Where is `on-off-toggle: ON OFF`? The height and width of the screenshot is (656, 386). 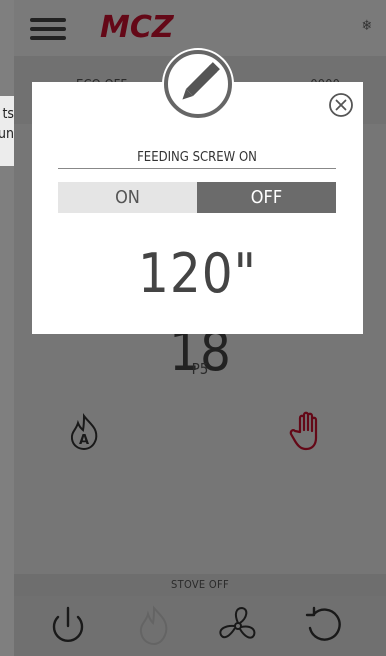
on-off-toggle: ON OFF is located at coordinates (197, 197).